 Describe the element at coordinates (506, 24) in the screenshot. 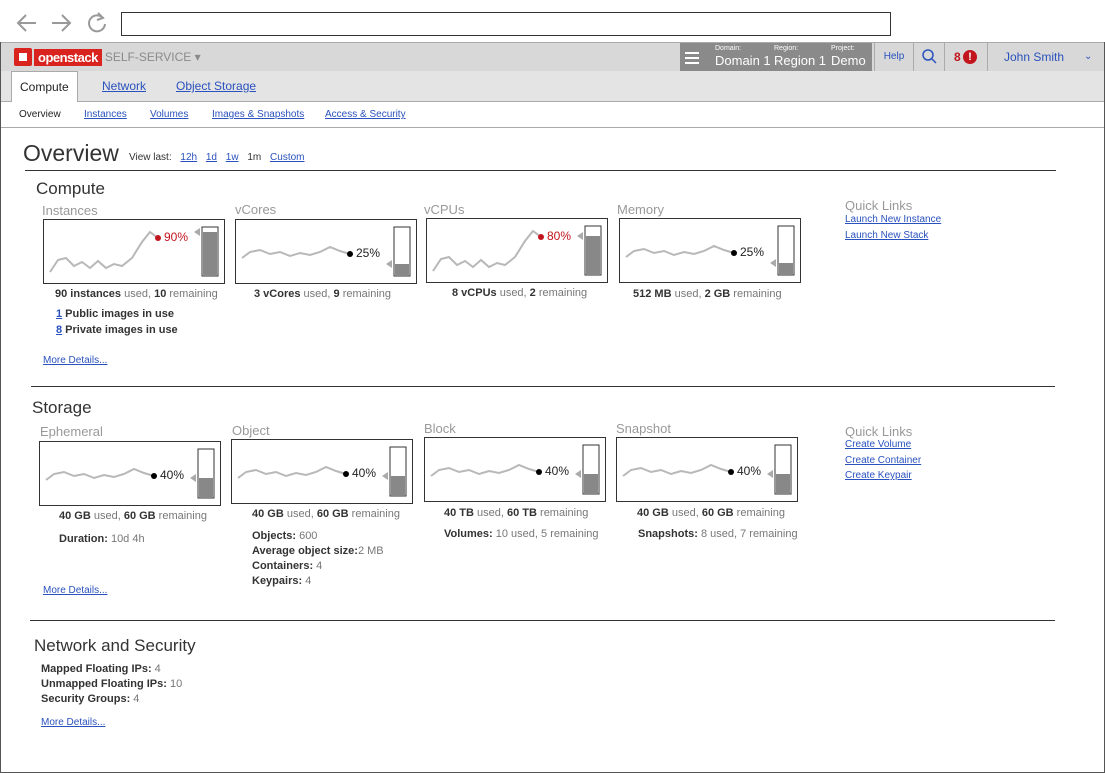

I see `address-bar` at that location.